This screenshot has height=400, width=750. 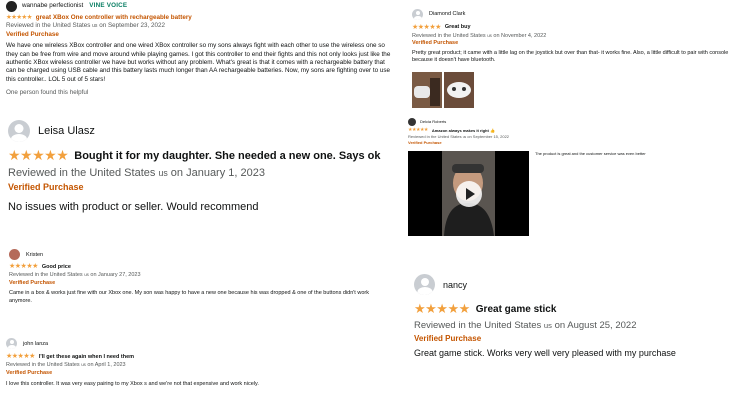 What do you see at coordinates (132, 26) in the screenshot?
I see `review-date-text: on September 23, 2022` at bounding box center [132, 26].